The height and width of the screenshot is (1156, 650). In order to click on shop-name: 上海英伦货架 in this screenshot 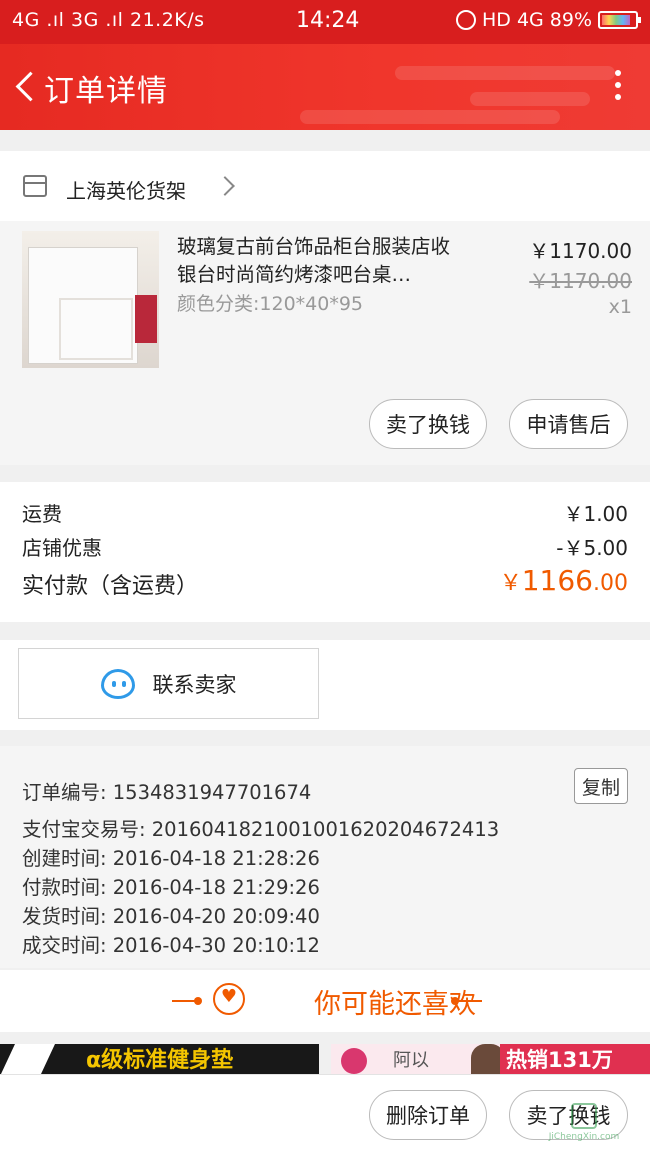, I will do `click(126, 191)`.